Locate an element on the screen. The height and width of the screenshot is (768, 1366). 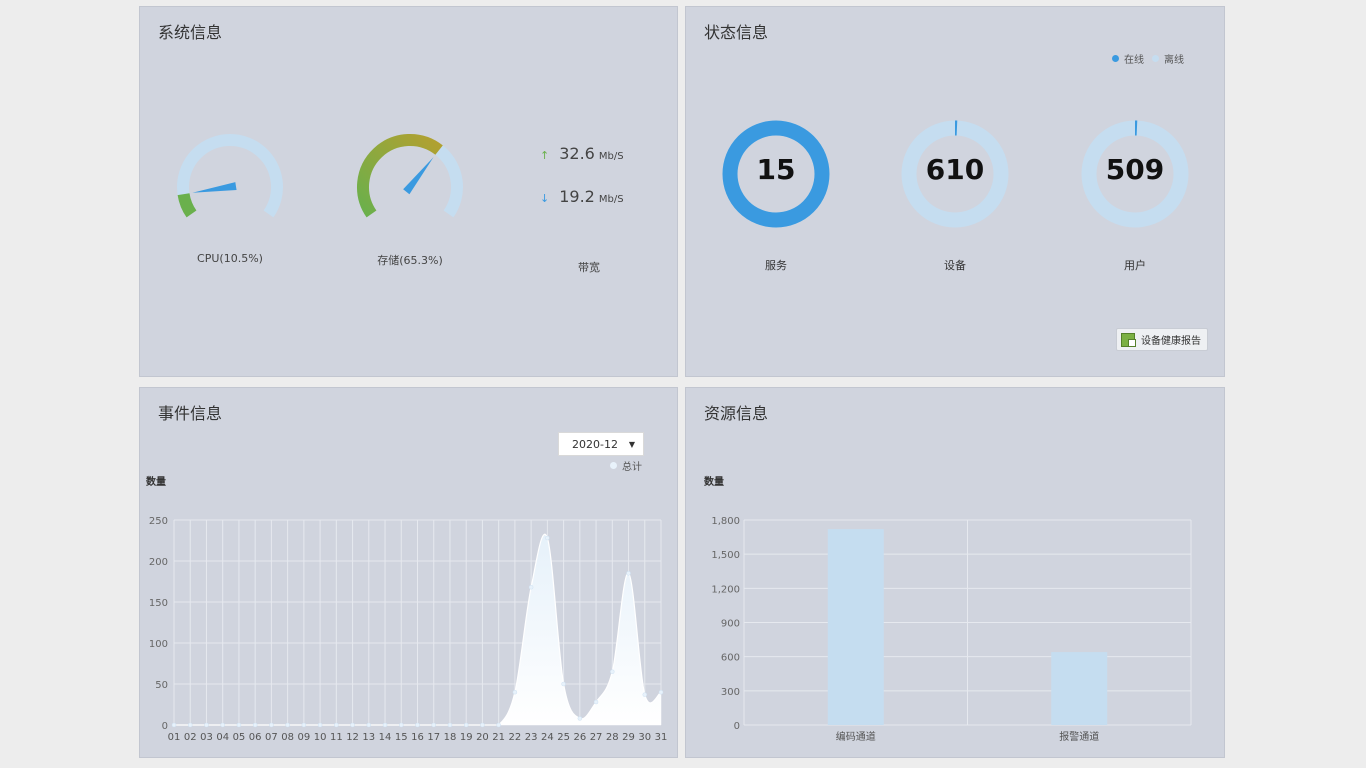
y-tick-label: 150 is located at coordinates (158, 603).